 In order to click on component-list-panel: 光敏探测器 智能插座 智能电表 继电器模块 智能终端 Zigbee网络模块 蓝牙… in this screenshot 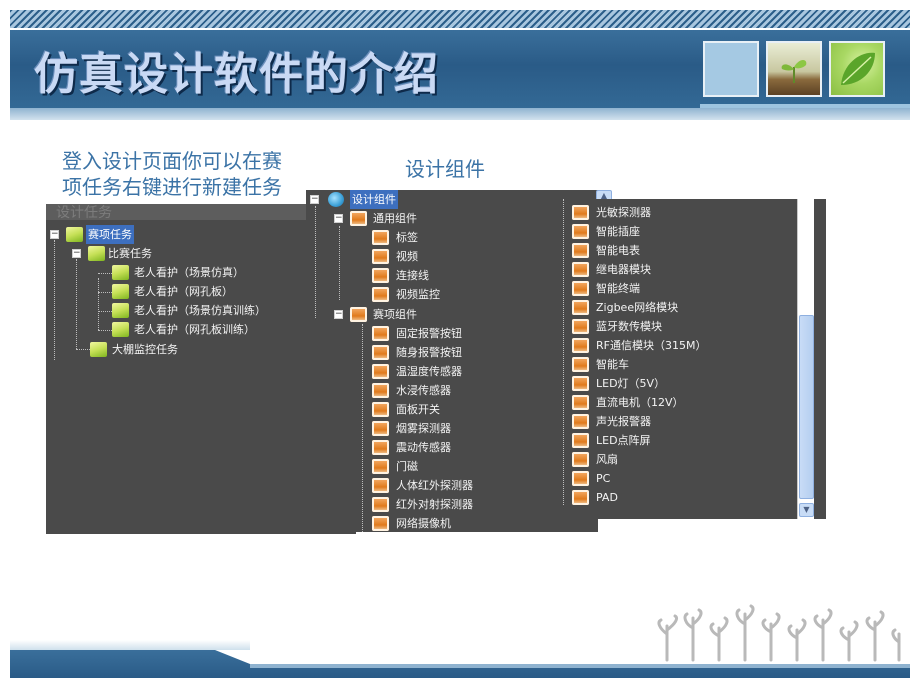, I will do `click(693, 359)`.